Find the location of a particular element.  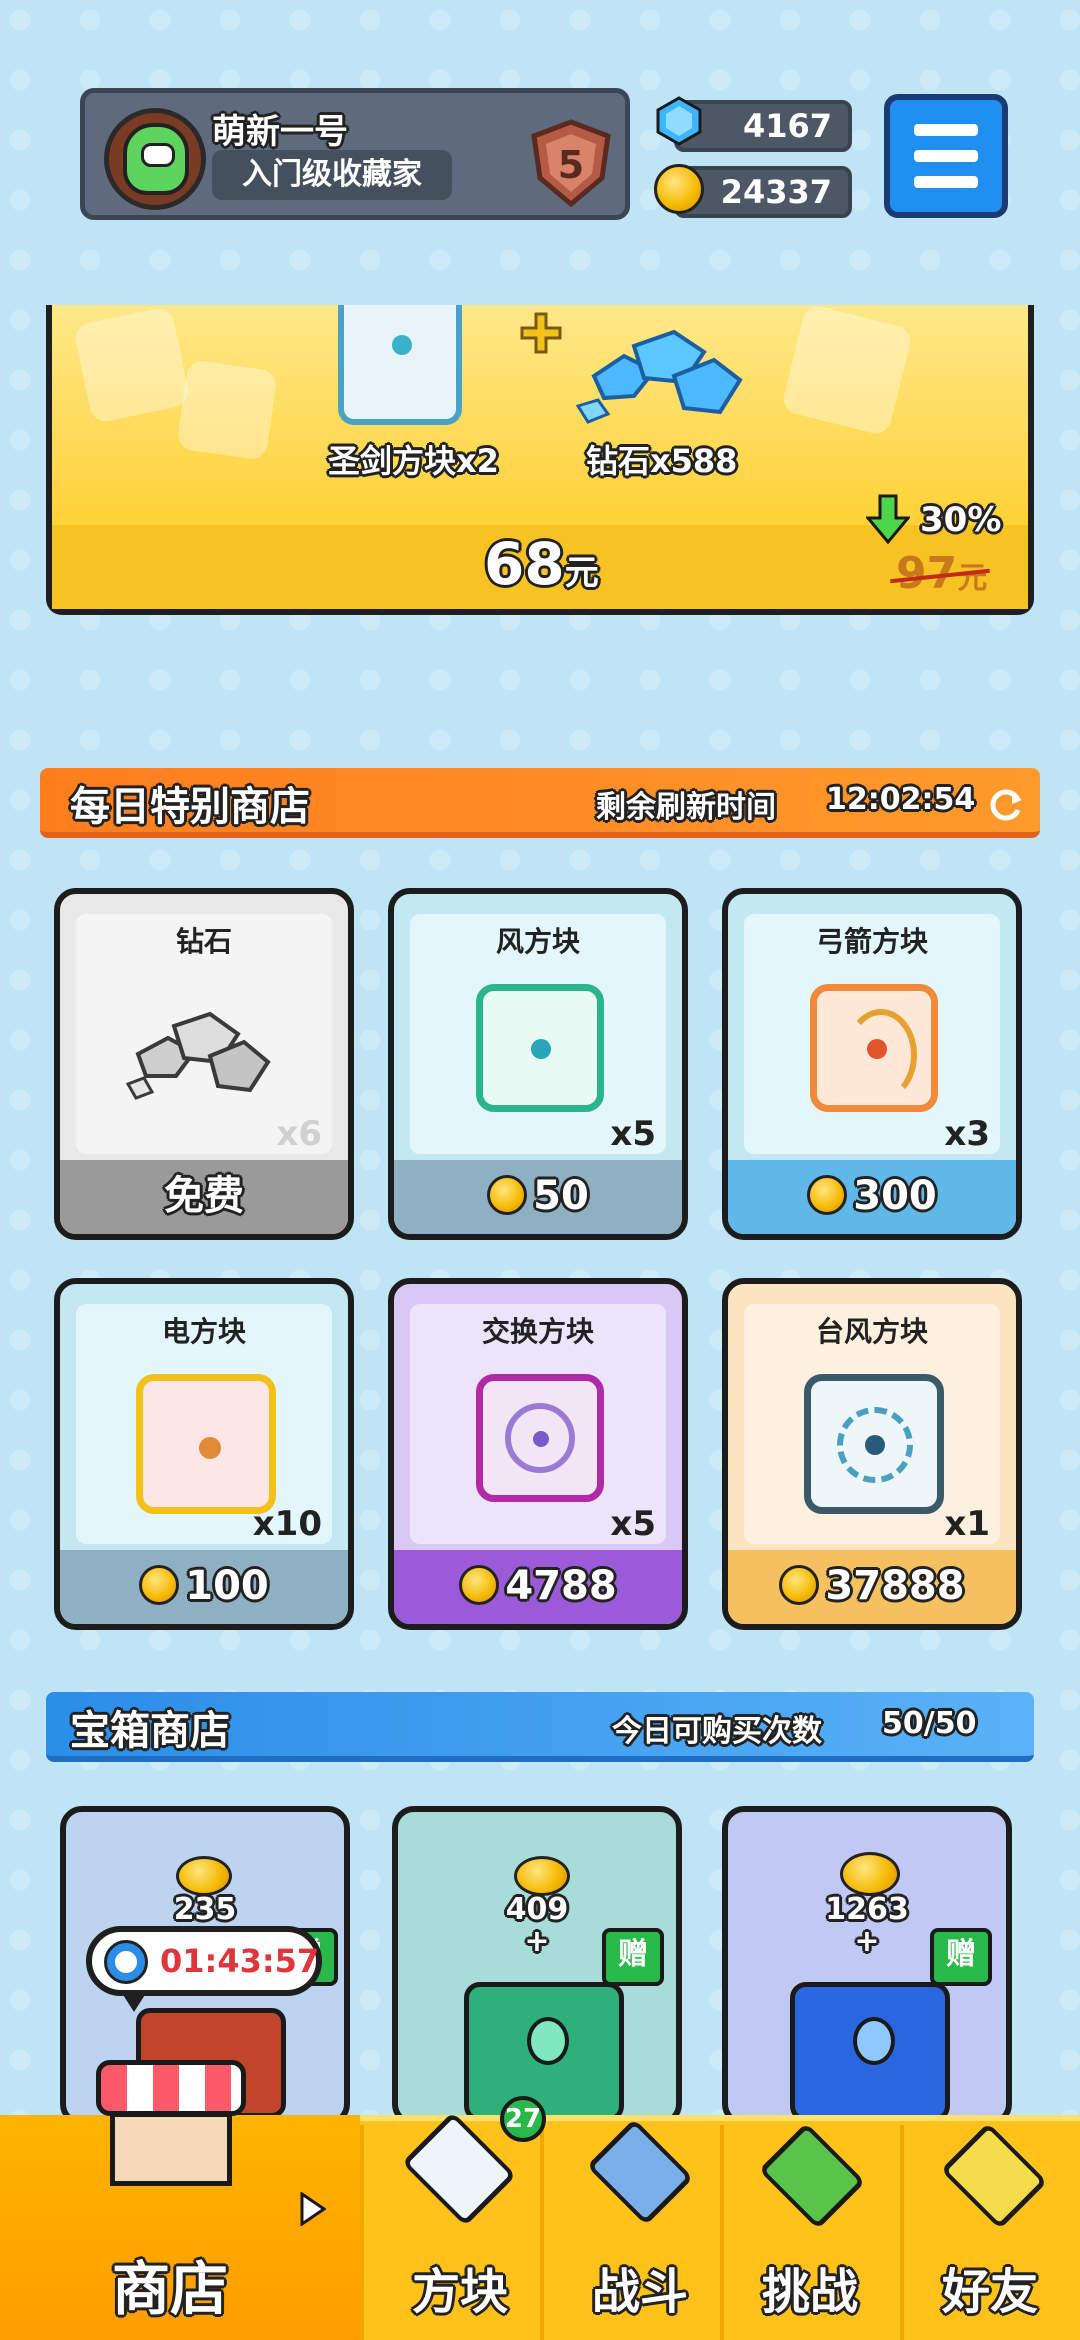

plus-icon is located at coordinates (541, 333).